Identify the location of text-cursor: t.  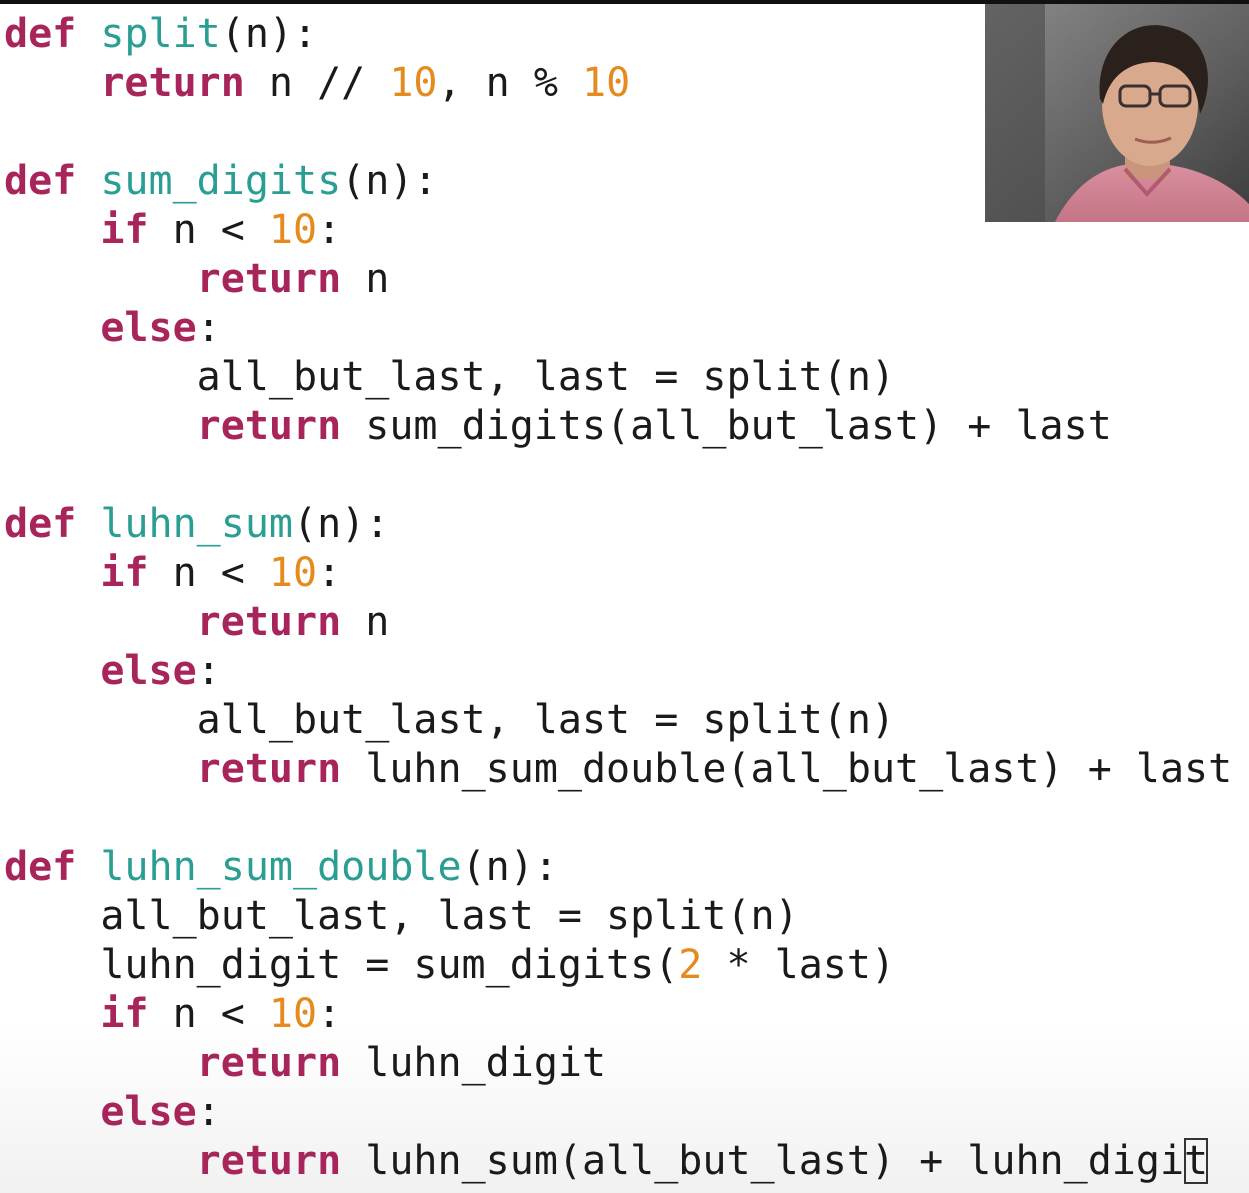
(1196, 1161).